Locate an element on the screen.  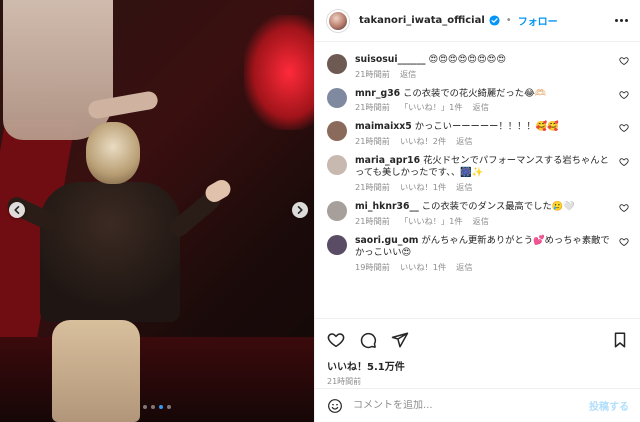
chevron-right-icon is located at coordinates (300, 210).